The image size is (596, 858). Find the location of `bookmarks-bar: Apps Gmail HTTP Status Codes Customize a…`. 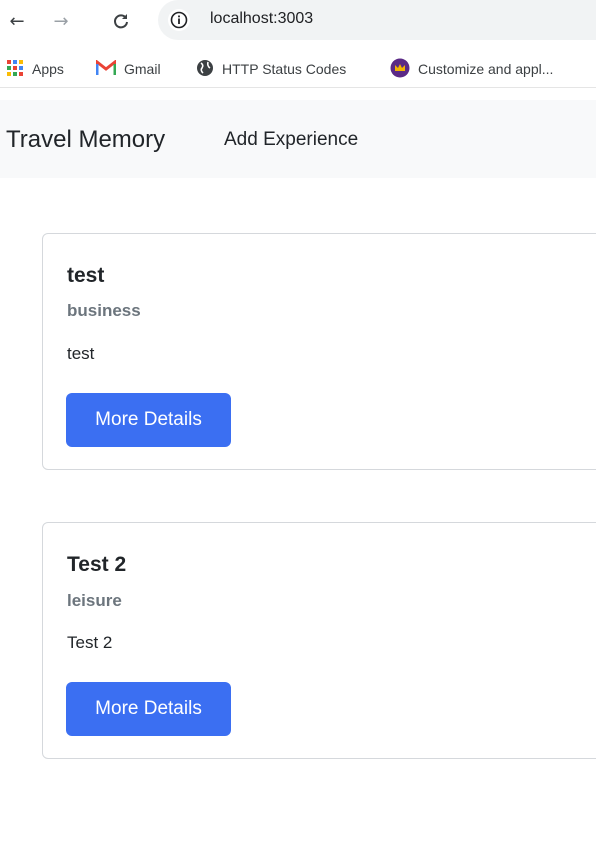

bookmarks-bar: Apps Gmail HTTP Status Codes Customize a… is located at coordinates (298, 69).